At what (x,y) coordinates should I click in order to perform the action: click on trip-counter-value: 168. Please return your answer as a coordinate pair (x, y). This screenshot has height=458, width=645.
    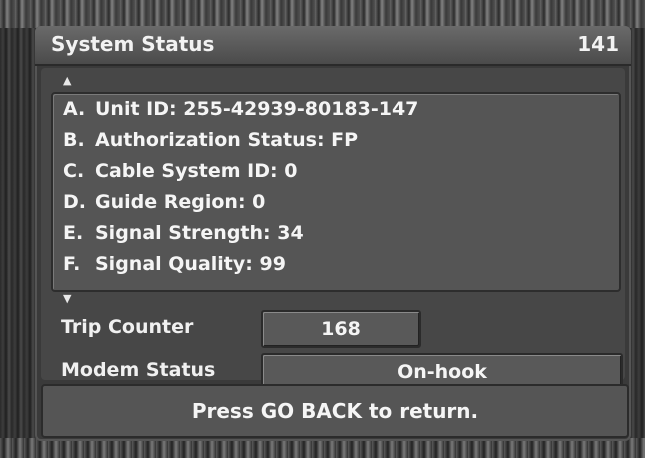
    Looking at the image, I should click on (341, 329).